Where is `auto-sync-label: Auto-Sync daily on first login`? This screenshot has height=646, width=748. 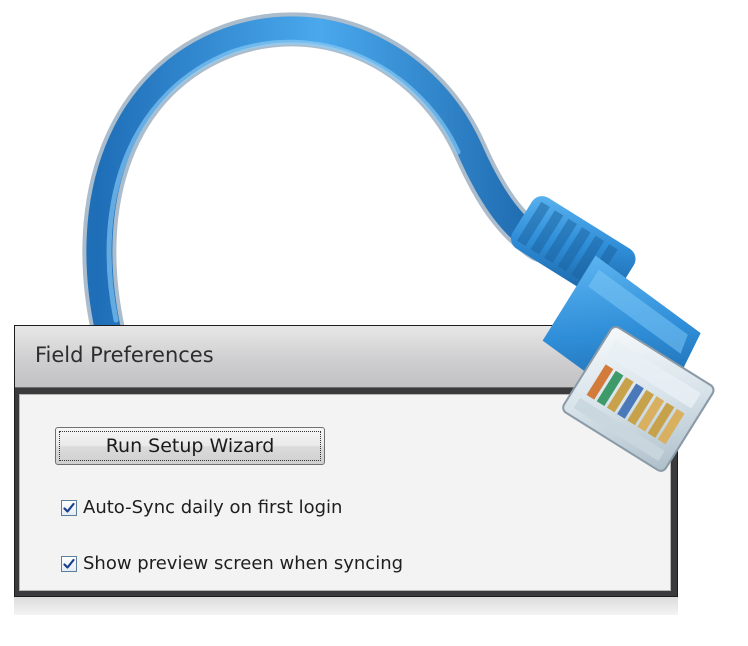 auto-sync-label: Auto-Sync daily on first login is located at coordinates (213, 507).